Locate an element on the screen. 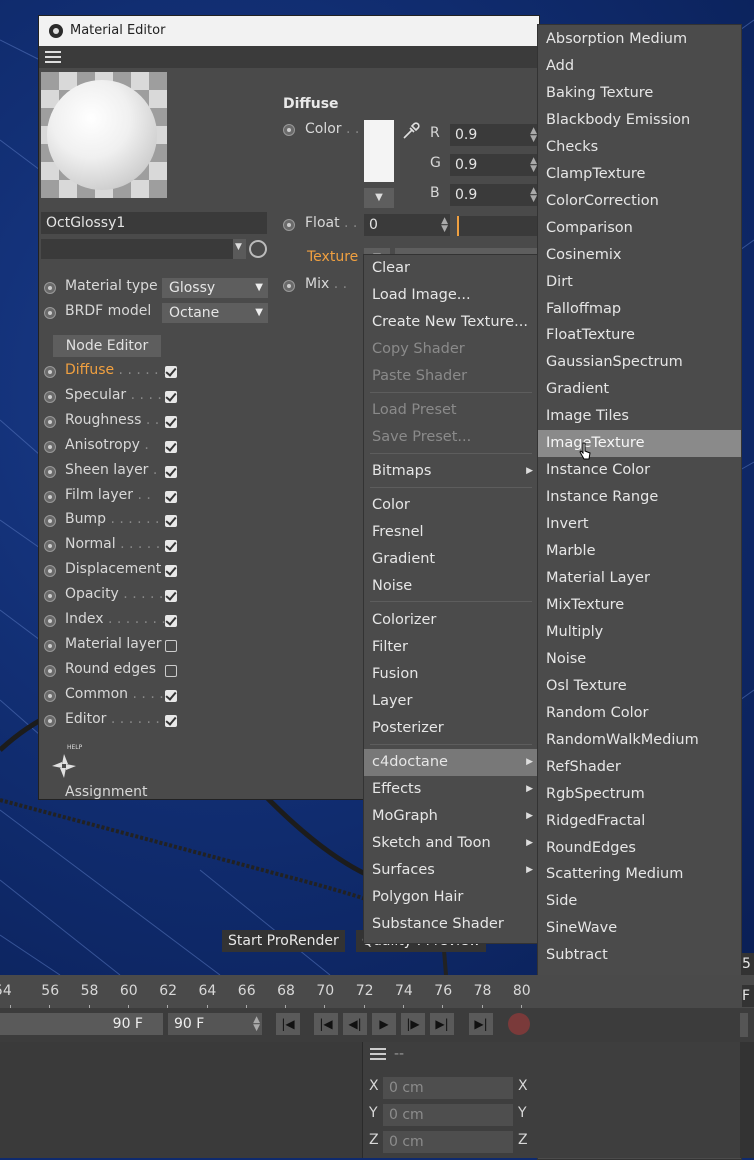 Image resolution: width=754 pixels, height=1160 pixels. submenu-item: Instance Color is located at coordinates (639, 470).